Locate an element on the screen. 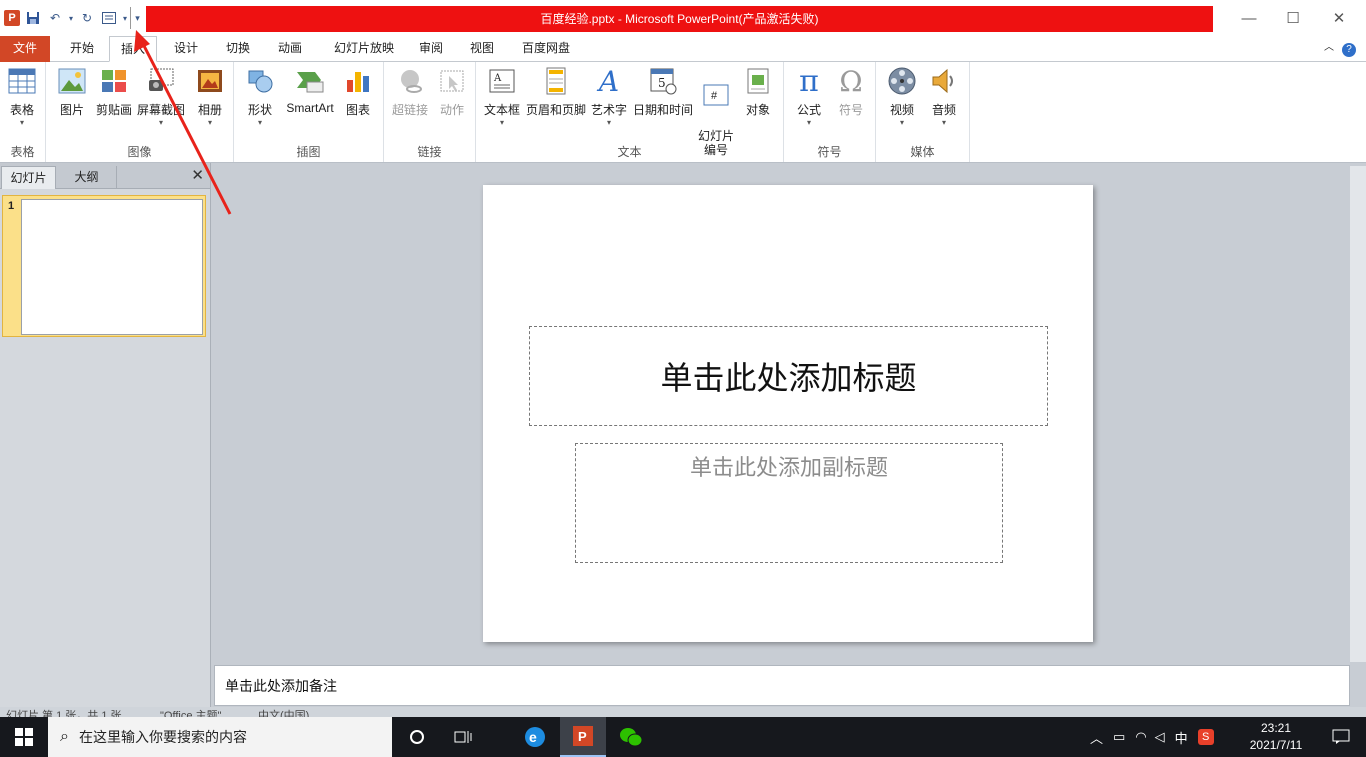 This screenshot has height=757, width=1366. date-time-label: 日期和时间 is located at coordinates (662, 110).